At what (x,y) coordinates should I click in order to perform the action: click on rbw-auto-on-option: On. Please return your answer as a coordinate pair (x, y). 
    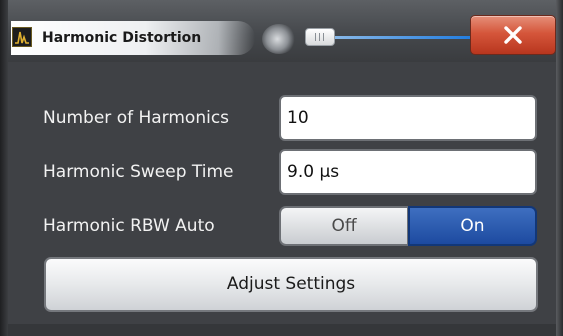
    Looking at the image, I should click on (472, 226).